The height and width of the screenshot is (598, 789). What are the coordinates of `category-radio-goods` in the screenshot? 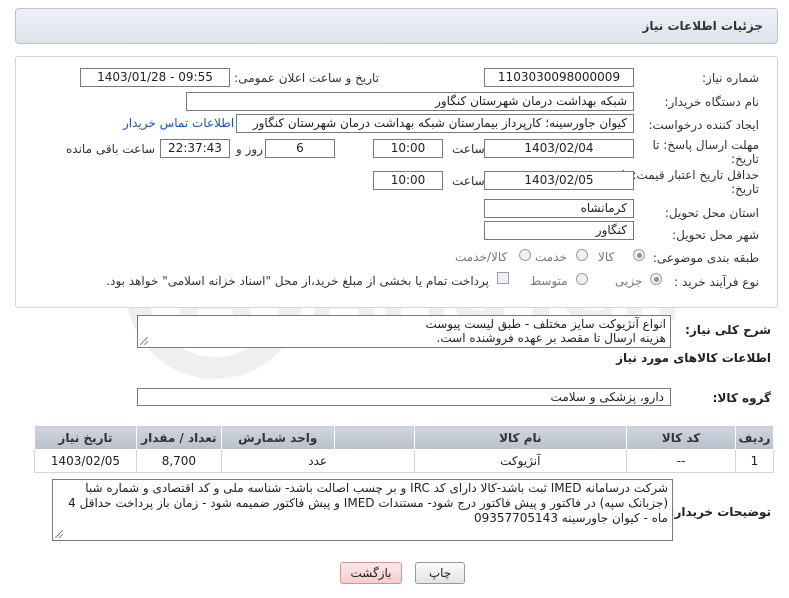 It's located at (639, 255).